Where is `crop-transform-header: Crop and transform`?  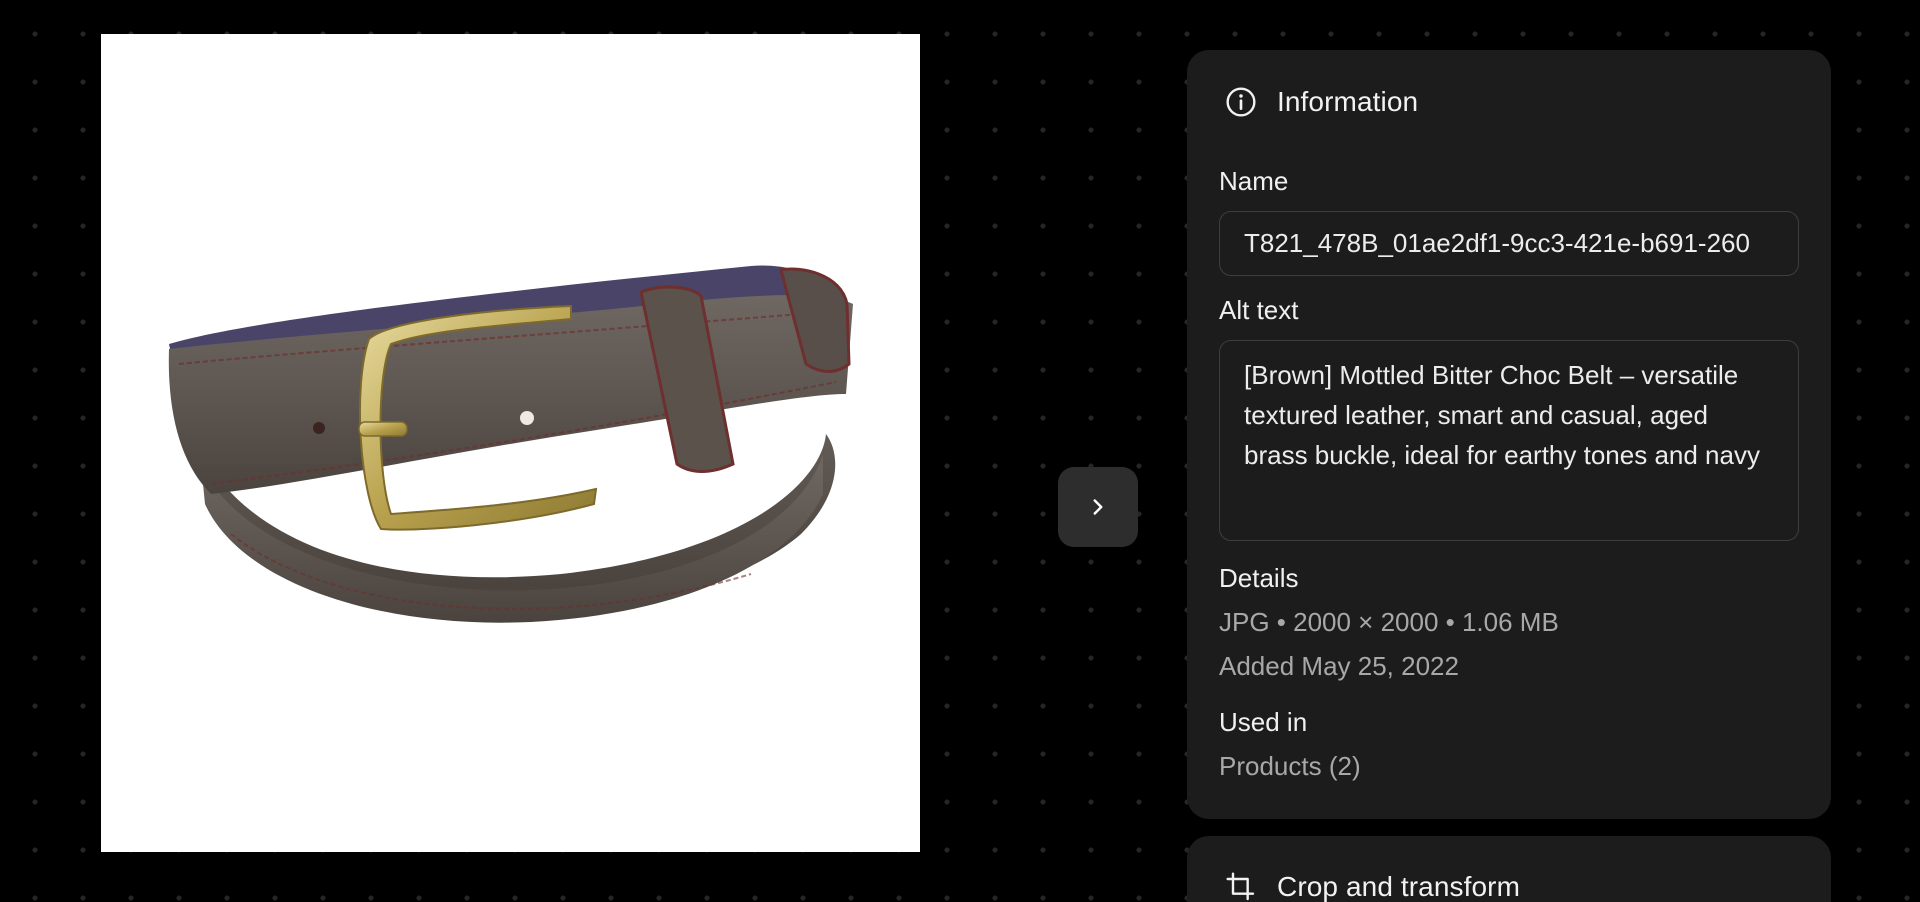
crop-transform-header: Crop and transform is located at coordinates (1372, 886).